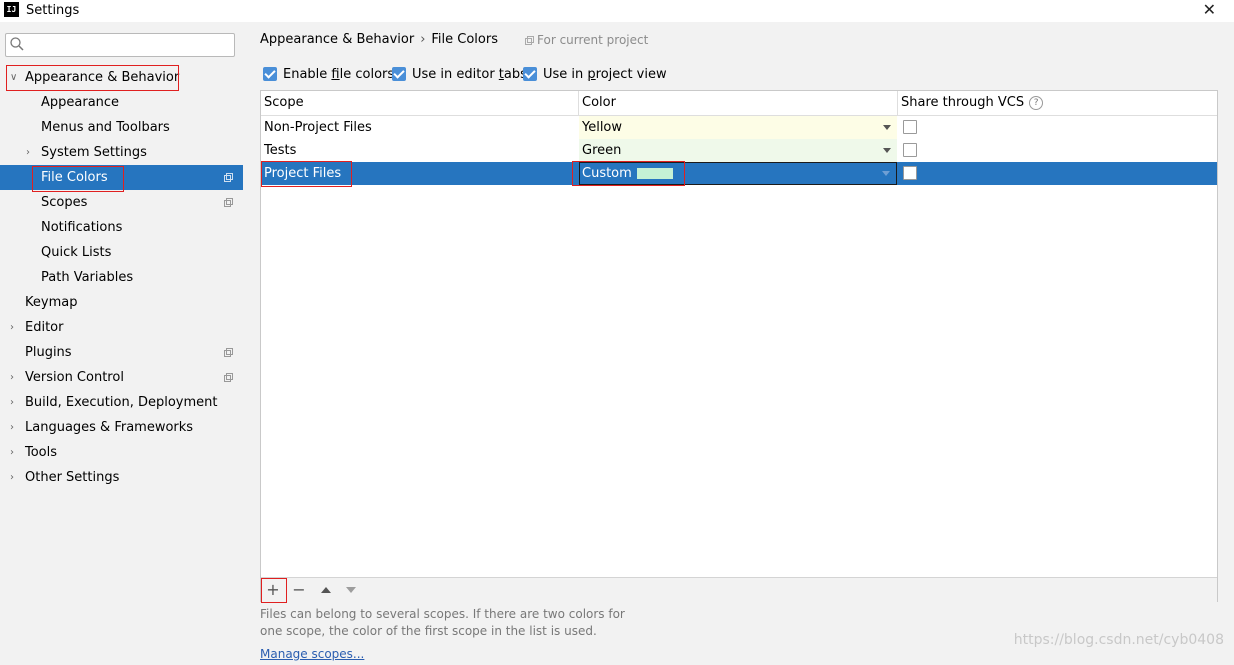 This screenshot has width=1234, height=665. Describe the element at coordinates (74, 177) in the screenshot. I see `sidebar-item-label: File Colors` at that location.